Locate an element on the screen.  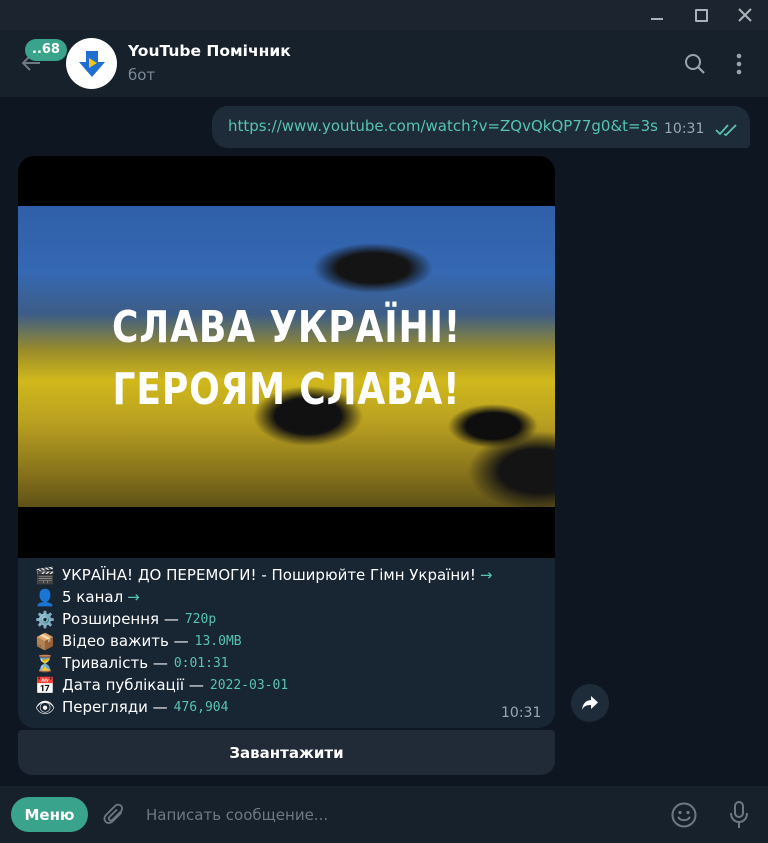
size-value: 13.0MB is located at coordinates (218, 641).